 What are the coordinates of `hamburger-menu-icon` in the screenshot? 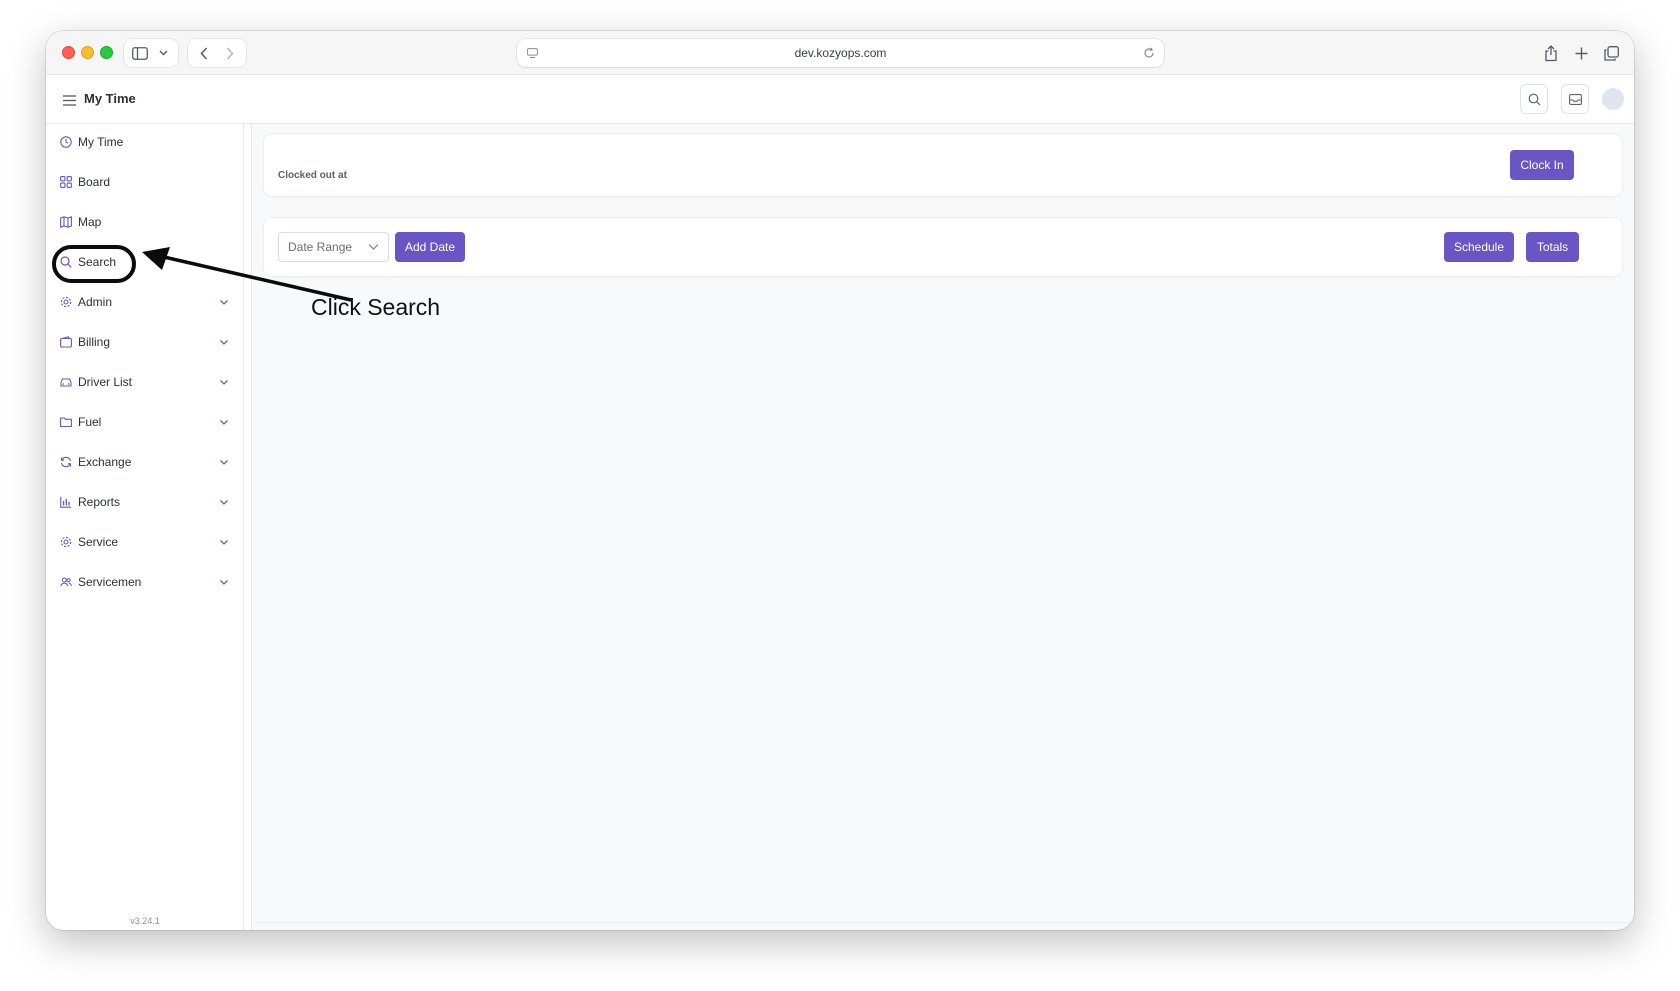 It's located at (69, 102).